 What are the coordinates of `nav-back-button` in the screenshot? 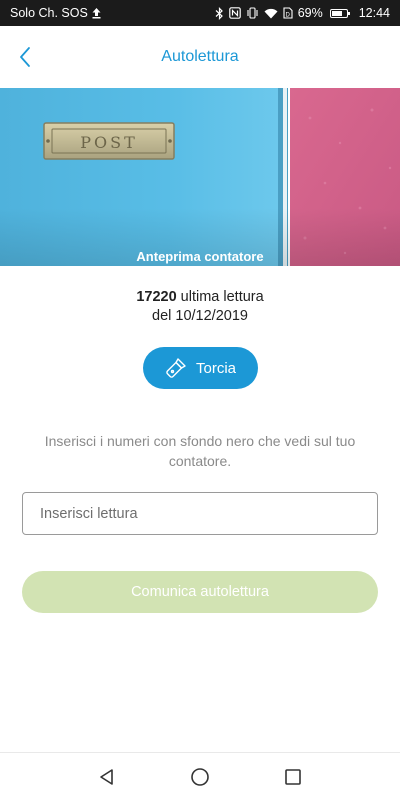 It's located at (107, 777).